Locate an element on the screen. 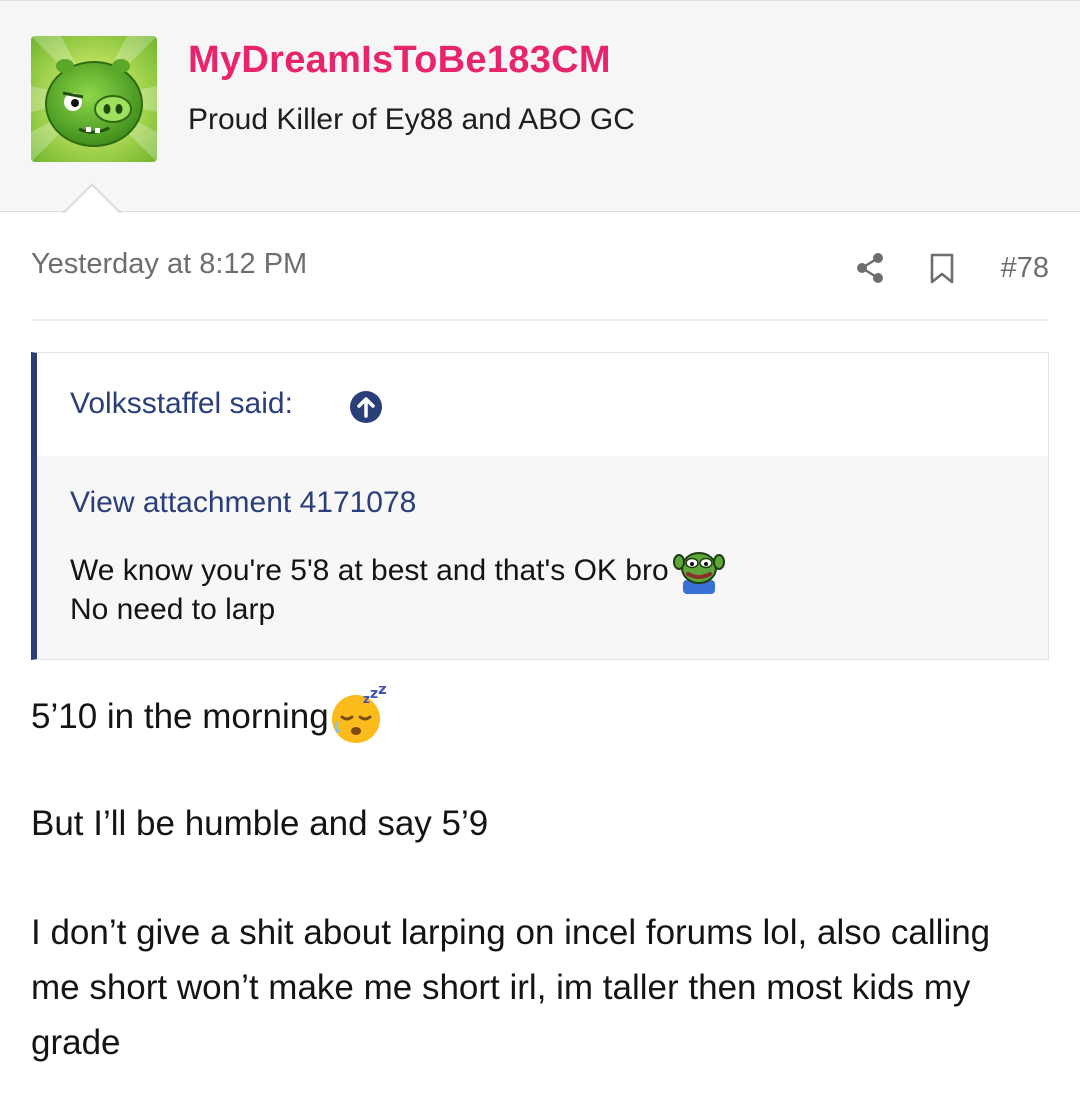  header-pointer-fill is located at coordinates (92, 200).